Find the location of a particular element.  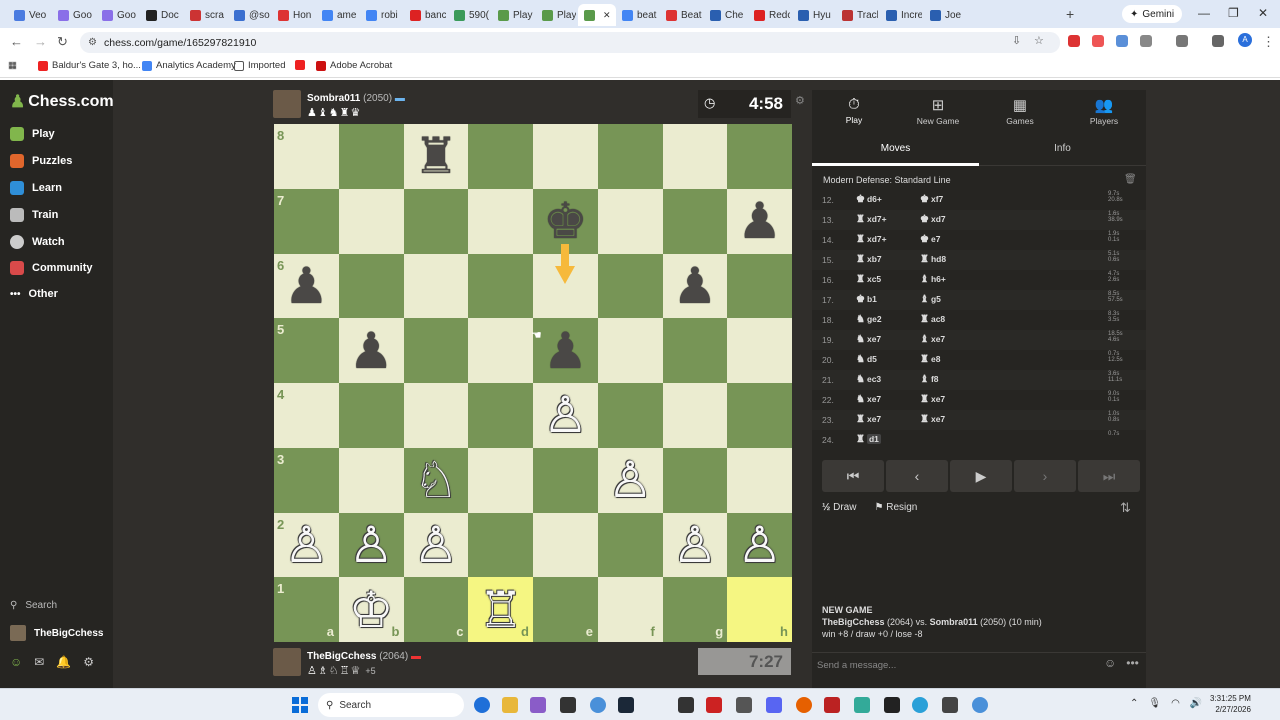

sidebar-item-community: Community is located at coordinates (51, 268).